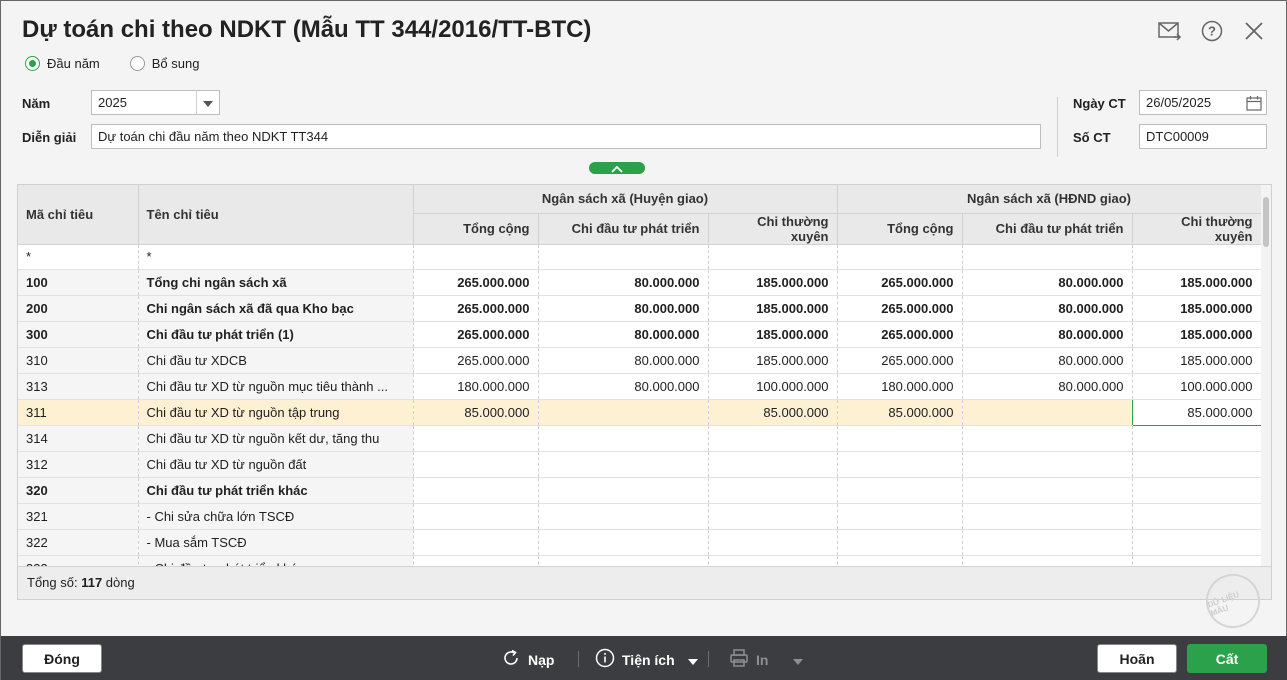 This screenshot has width=1287, height=680. Describe the element at coordinates (773, 412) in the screenshot. I see `cell-regular-district: 85.000.000` at that location.